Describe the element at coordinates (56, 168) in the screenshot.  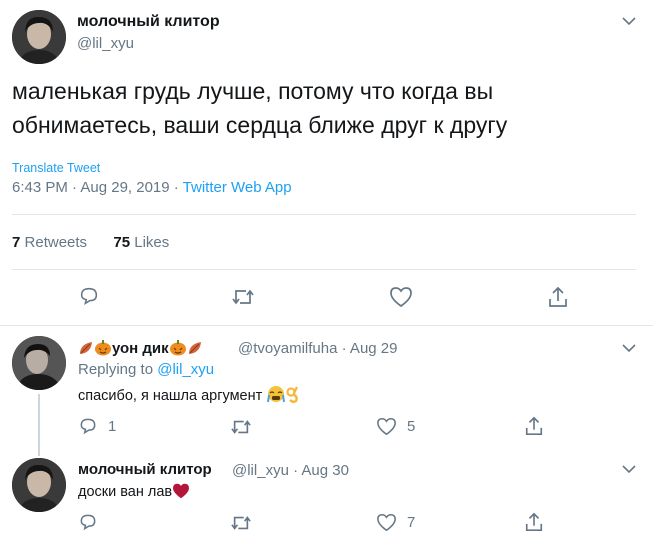
I see `translate-tweet-link: Translate Tweet` at that location.